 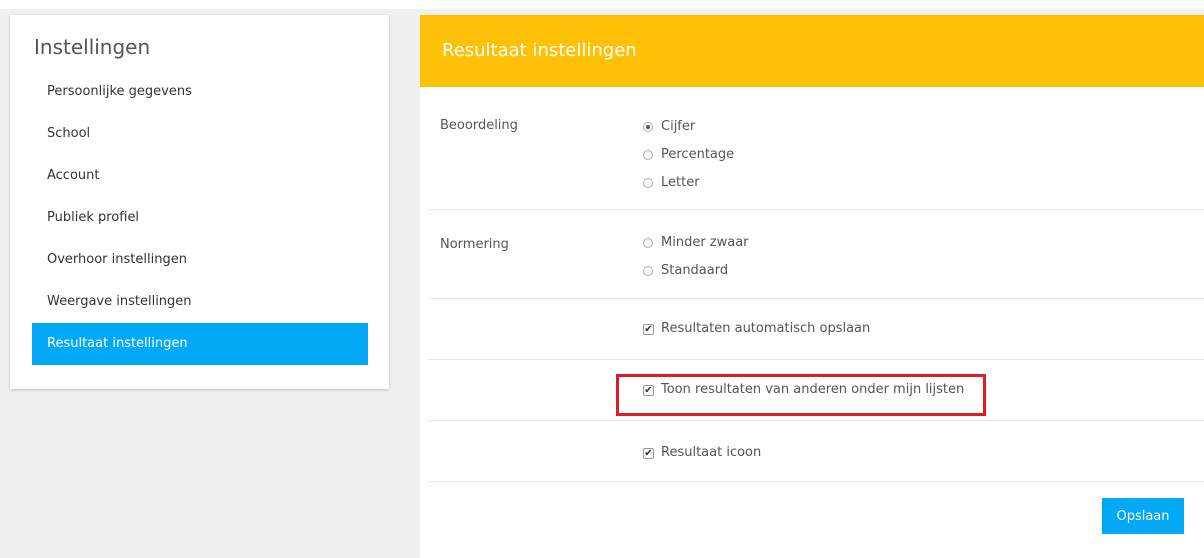 I want to click on top-strip, so click(x=602, y=4).